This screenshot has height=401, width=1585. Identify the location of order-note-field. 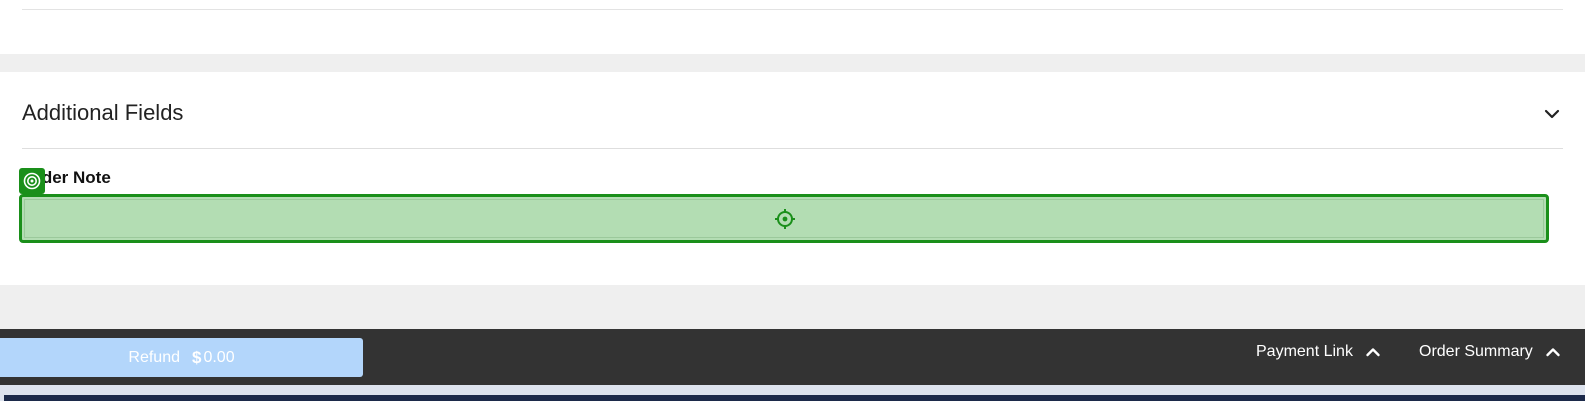
(784, 218).